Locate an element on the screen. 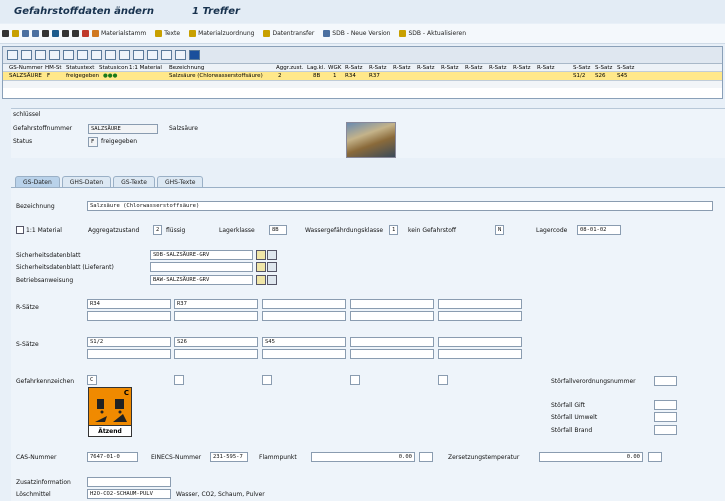  edit-icon is located at coordinates (15, 33).